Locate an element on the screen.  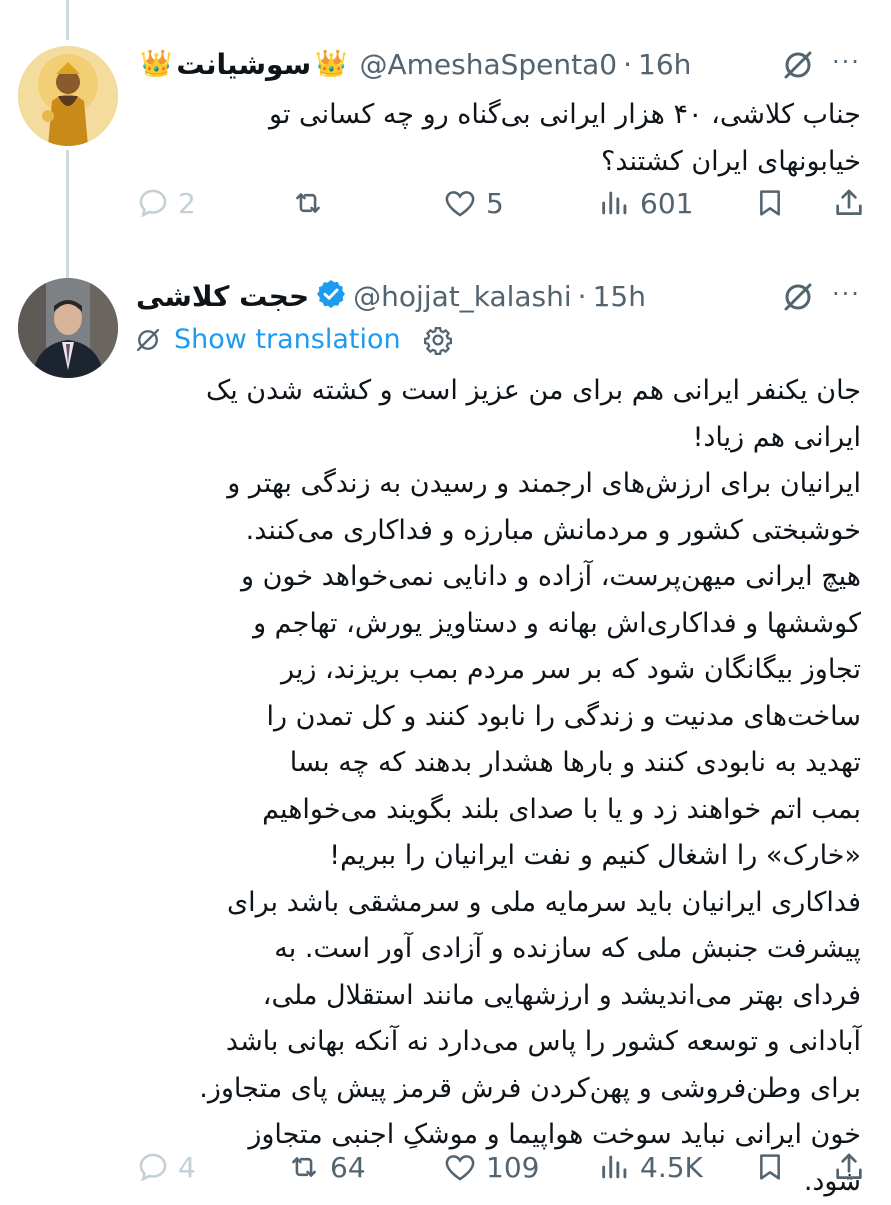
tweet-header: حجت کلاشی @hojjat_kalashi · 15h is located at coordinates (391, 296).